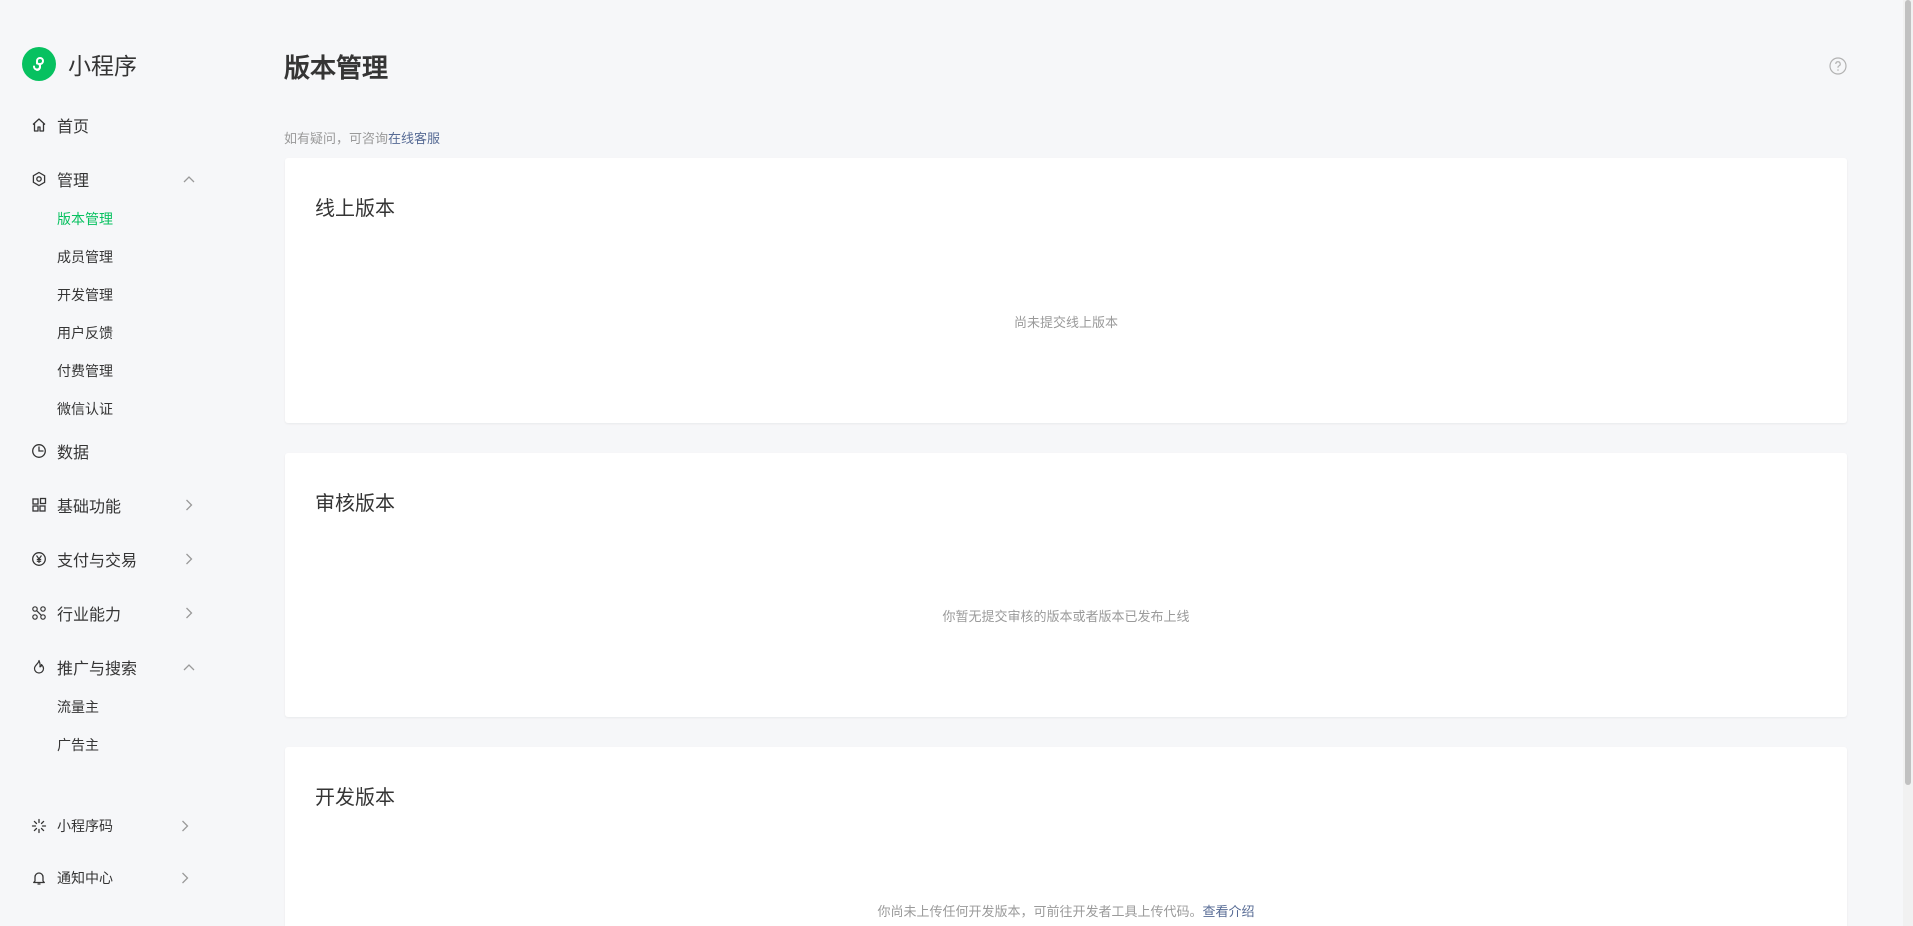  What do you see at coordinates (39, 878) in the screenshot?
I see `bell-icon` at bounding box center [39, 878].